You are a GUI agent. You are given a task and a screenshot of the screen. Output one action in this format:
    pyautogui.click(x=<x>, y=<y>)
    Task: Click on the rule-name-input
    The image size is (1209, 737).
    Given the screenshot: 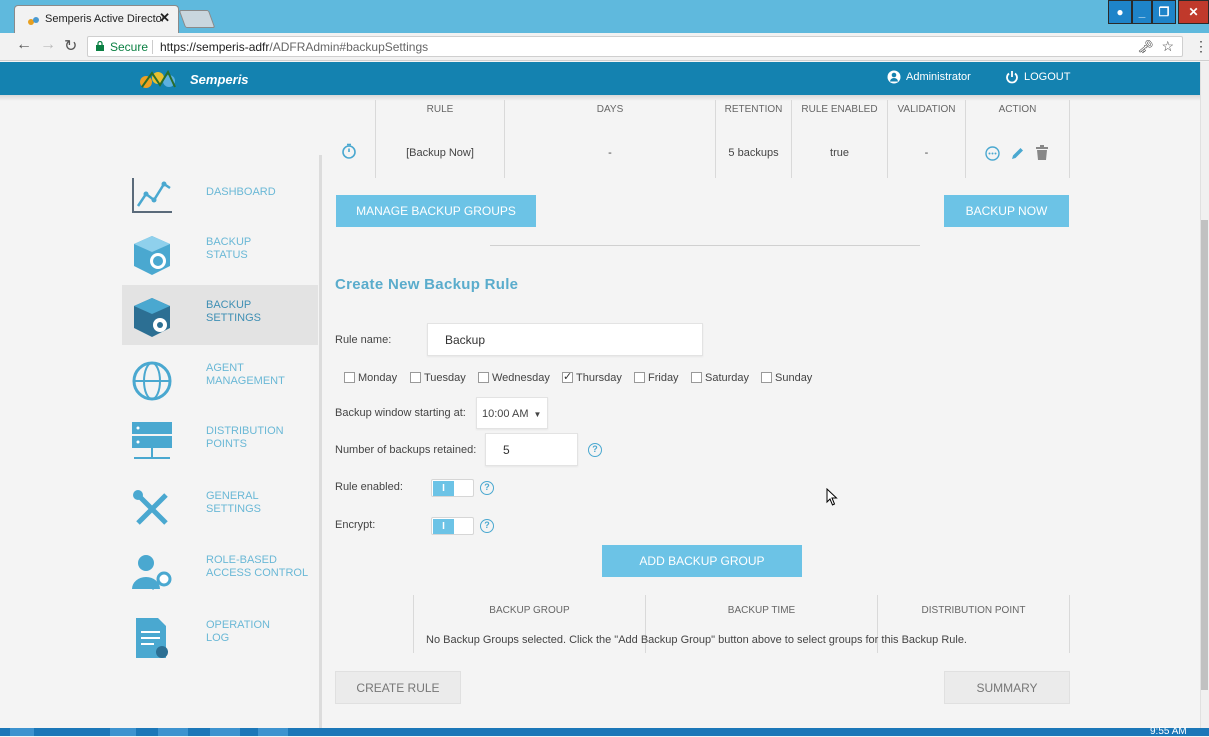 What is the action you would take?
    pyautogui.click(x=565, y=339)
    